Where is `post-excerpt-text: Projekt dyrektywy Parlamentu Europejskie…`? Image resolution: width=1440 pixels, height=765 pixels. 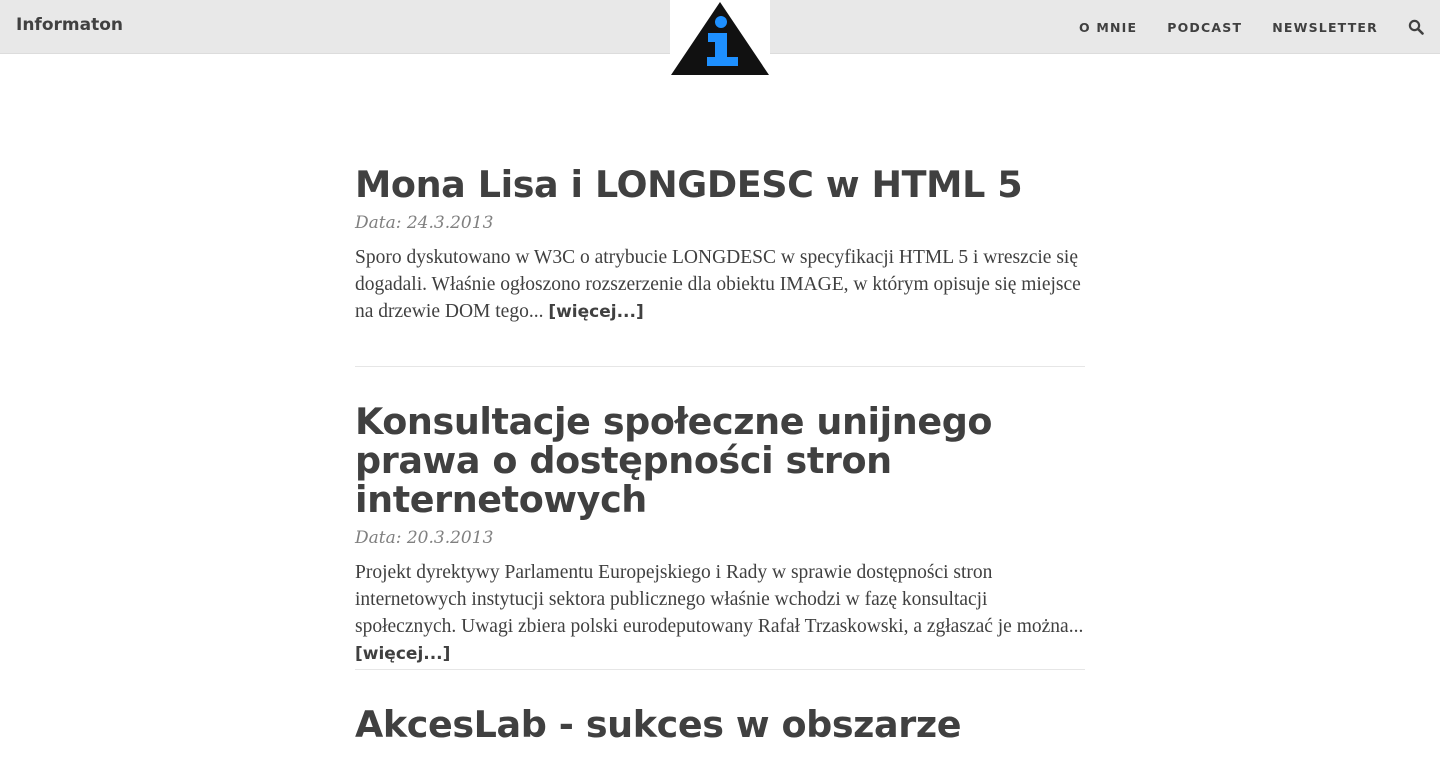 post-excerpt-text: Projekt dyrektywy Parlamentu Europejskie… is located at coordinates (719, 599).